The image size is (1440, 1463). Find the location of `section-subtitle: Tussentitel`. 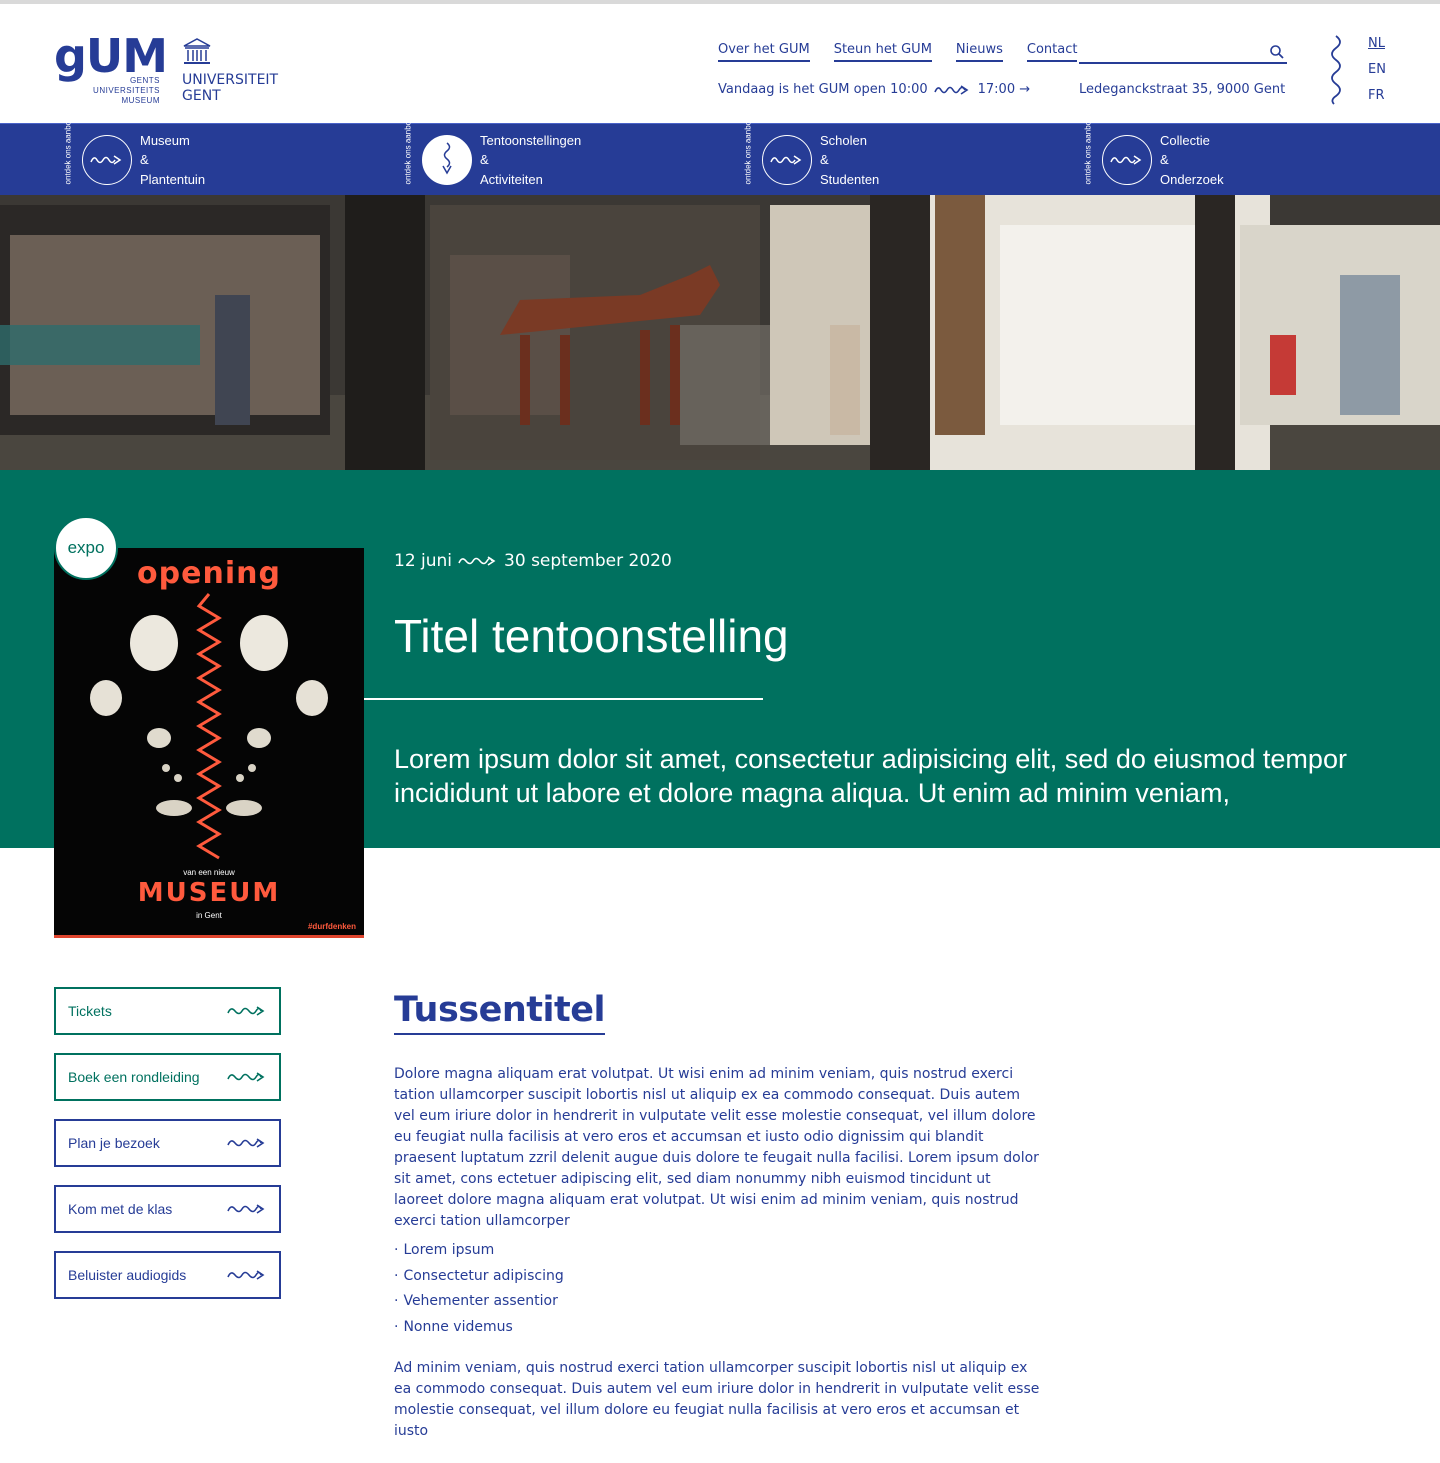

section-subtitle: Tussentitel is located at coordinates (499, 1012).